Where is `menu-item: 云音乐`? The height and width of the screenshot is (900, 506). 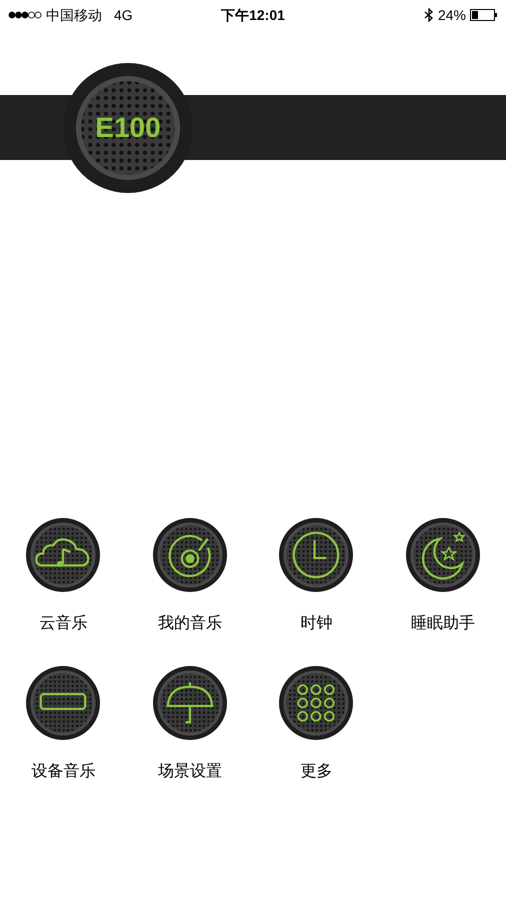
menu-item: 云音乐 is located at coordinates (63, 589).